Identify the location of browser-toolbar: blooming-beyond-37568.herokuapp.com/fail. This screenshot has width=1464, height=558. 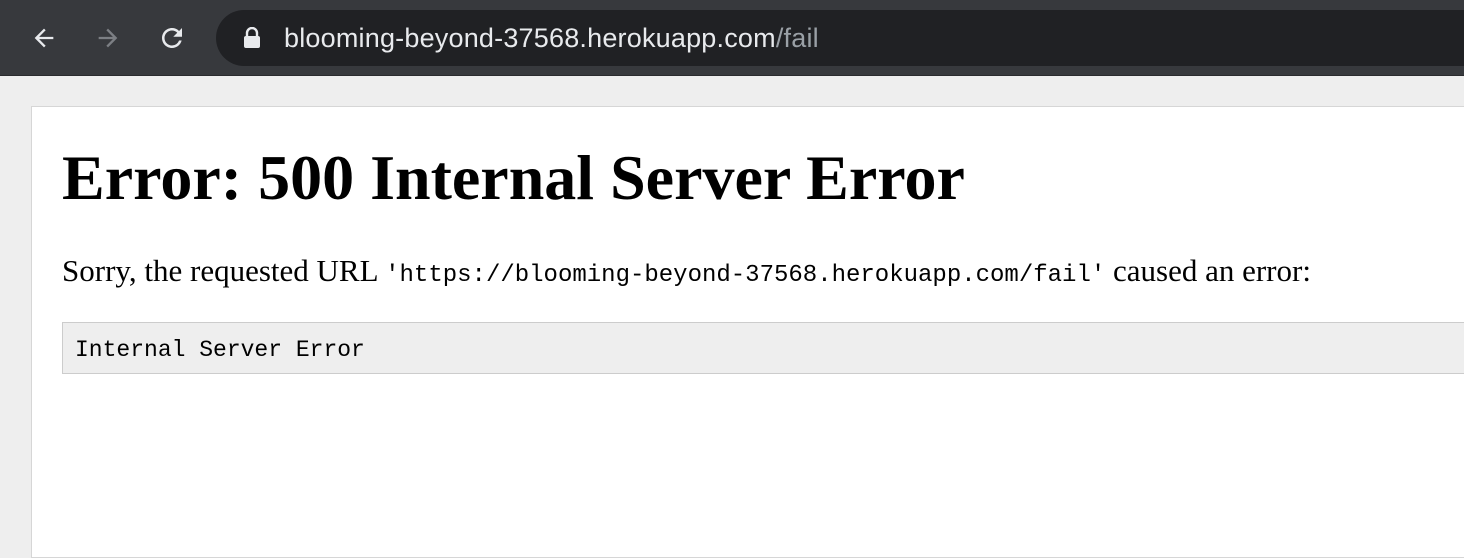
(732, 38).